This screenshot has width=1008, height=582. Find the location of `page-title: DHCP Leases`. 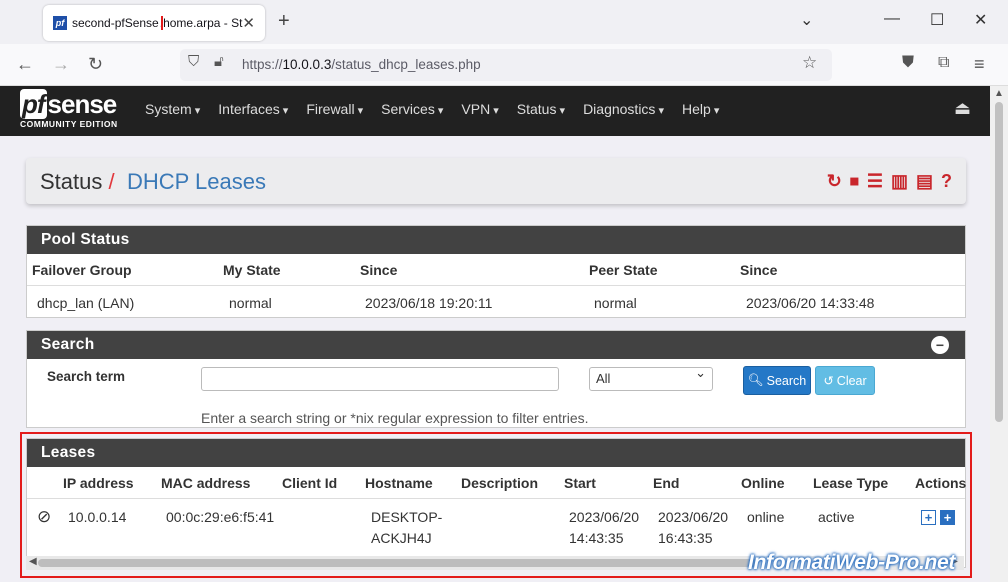

page-title: DHCP Leases is located at coordinates (196, 182).